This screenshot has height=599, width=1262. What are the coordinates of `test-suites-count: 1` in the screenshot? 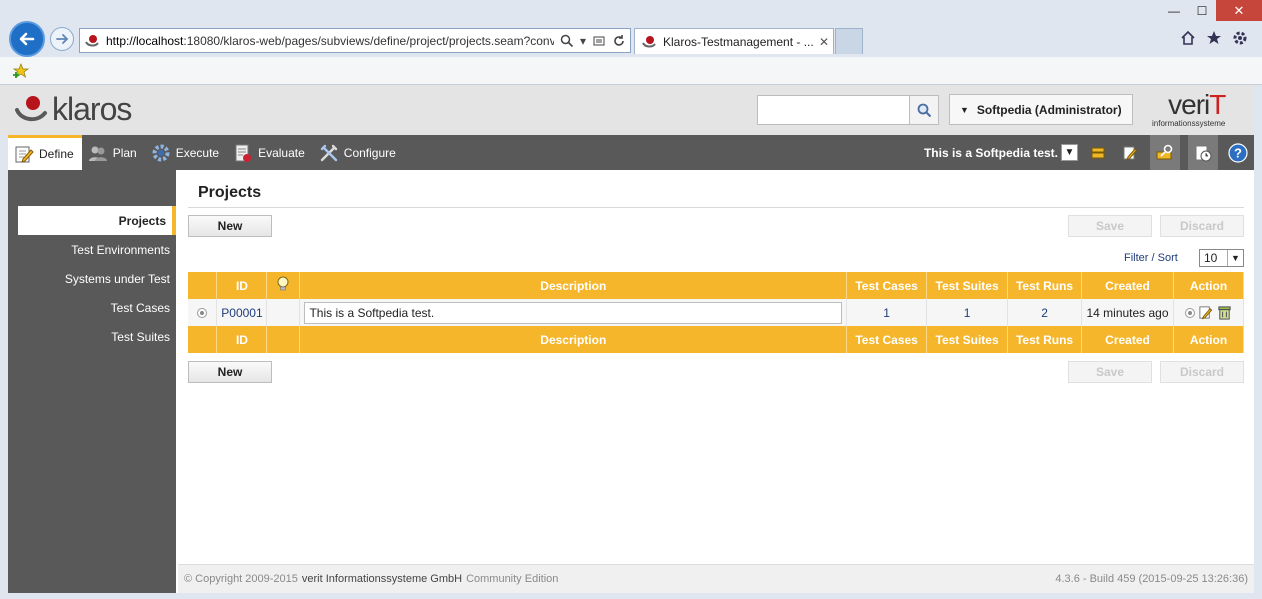 It's located at (967, 312).